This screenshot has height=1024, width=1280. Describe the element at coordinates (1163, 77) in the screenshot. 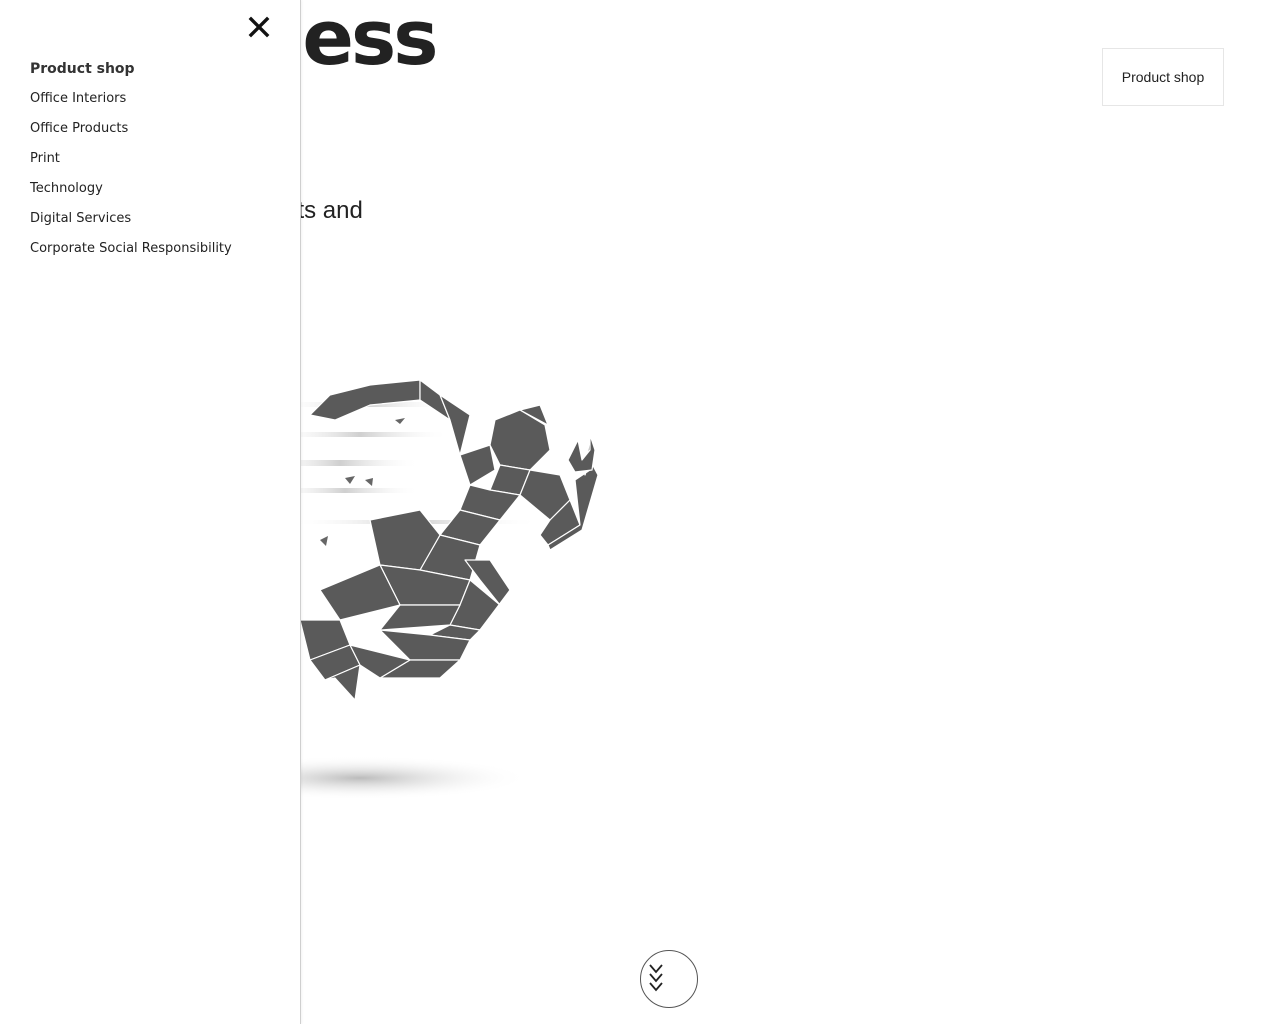

I see `product-shop-button: Product shop` at that location.